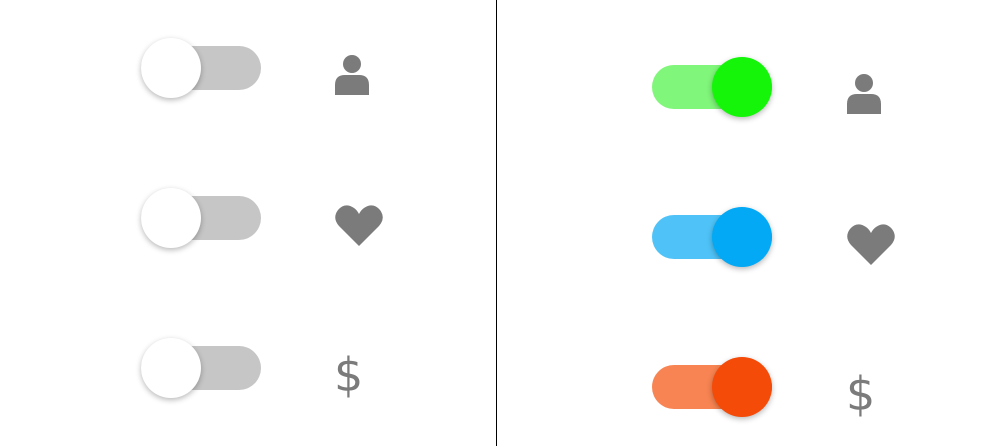  I want to click on toggle-heart-on, so click(713, 238).